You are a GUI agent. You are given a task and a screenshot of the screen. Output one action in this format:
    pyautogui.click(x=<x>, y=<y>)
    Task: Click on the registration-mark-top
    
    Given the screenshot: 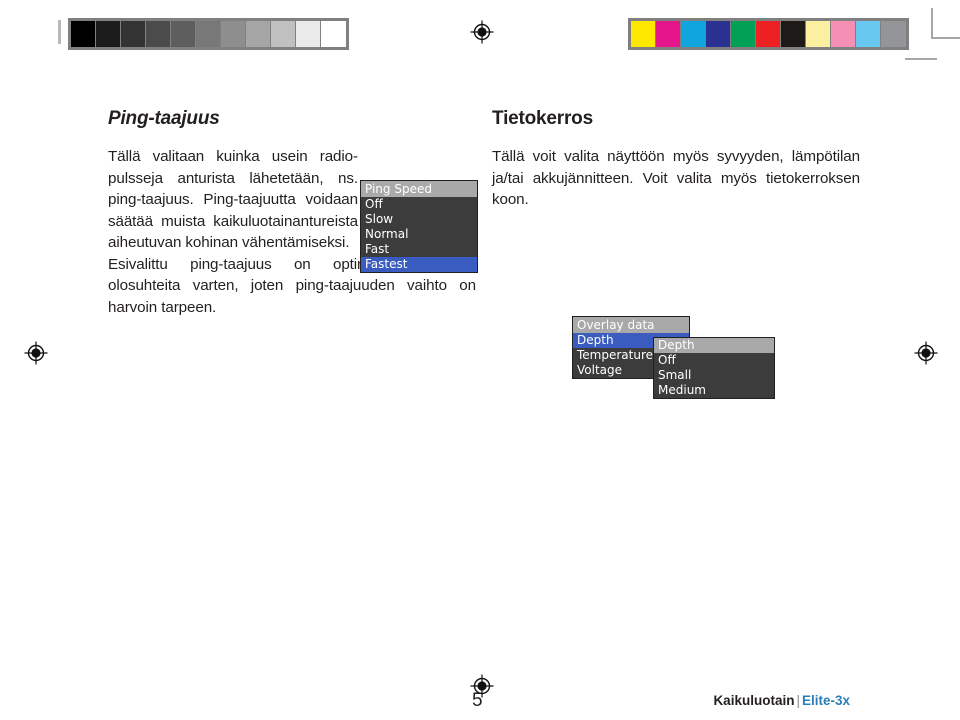 What is the action you would take?
    pyautogui.click(x=482, y=32)
    